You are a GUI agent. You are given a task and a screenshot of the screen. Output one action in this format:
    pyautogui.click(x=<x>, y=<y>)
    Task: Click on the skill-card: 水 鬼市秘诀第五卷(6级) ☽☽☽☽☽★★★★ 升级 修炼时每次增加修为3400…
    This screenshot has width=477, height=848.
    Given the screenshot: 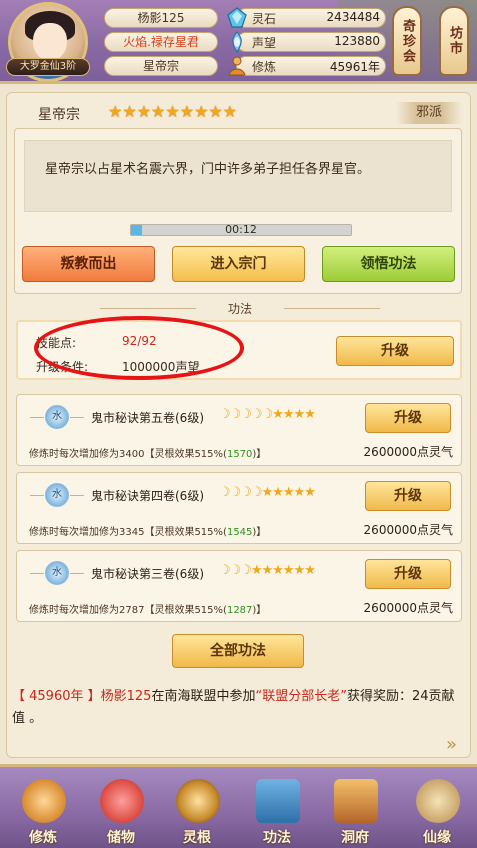 What is the action you would take?
    pyautogui.click(x=239, y=430)
    